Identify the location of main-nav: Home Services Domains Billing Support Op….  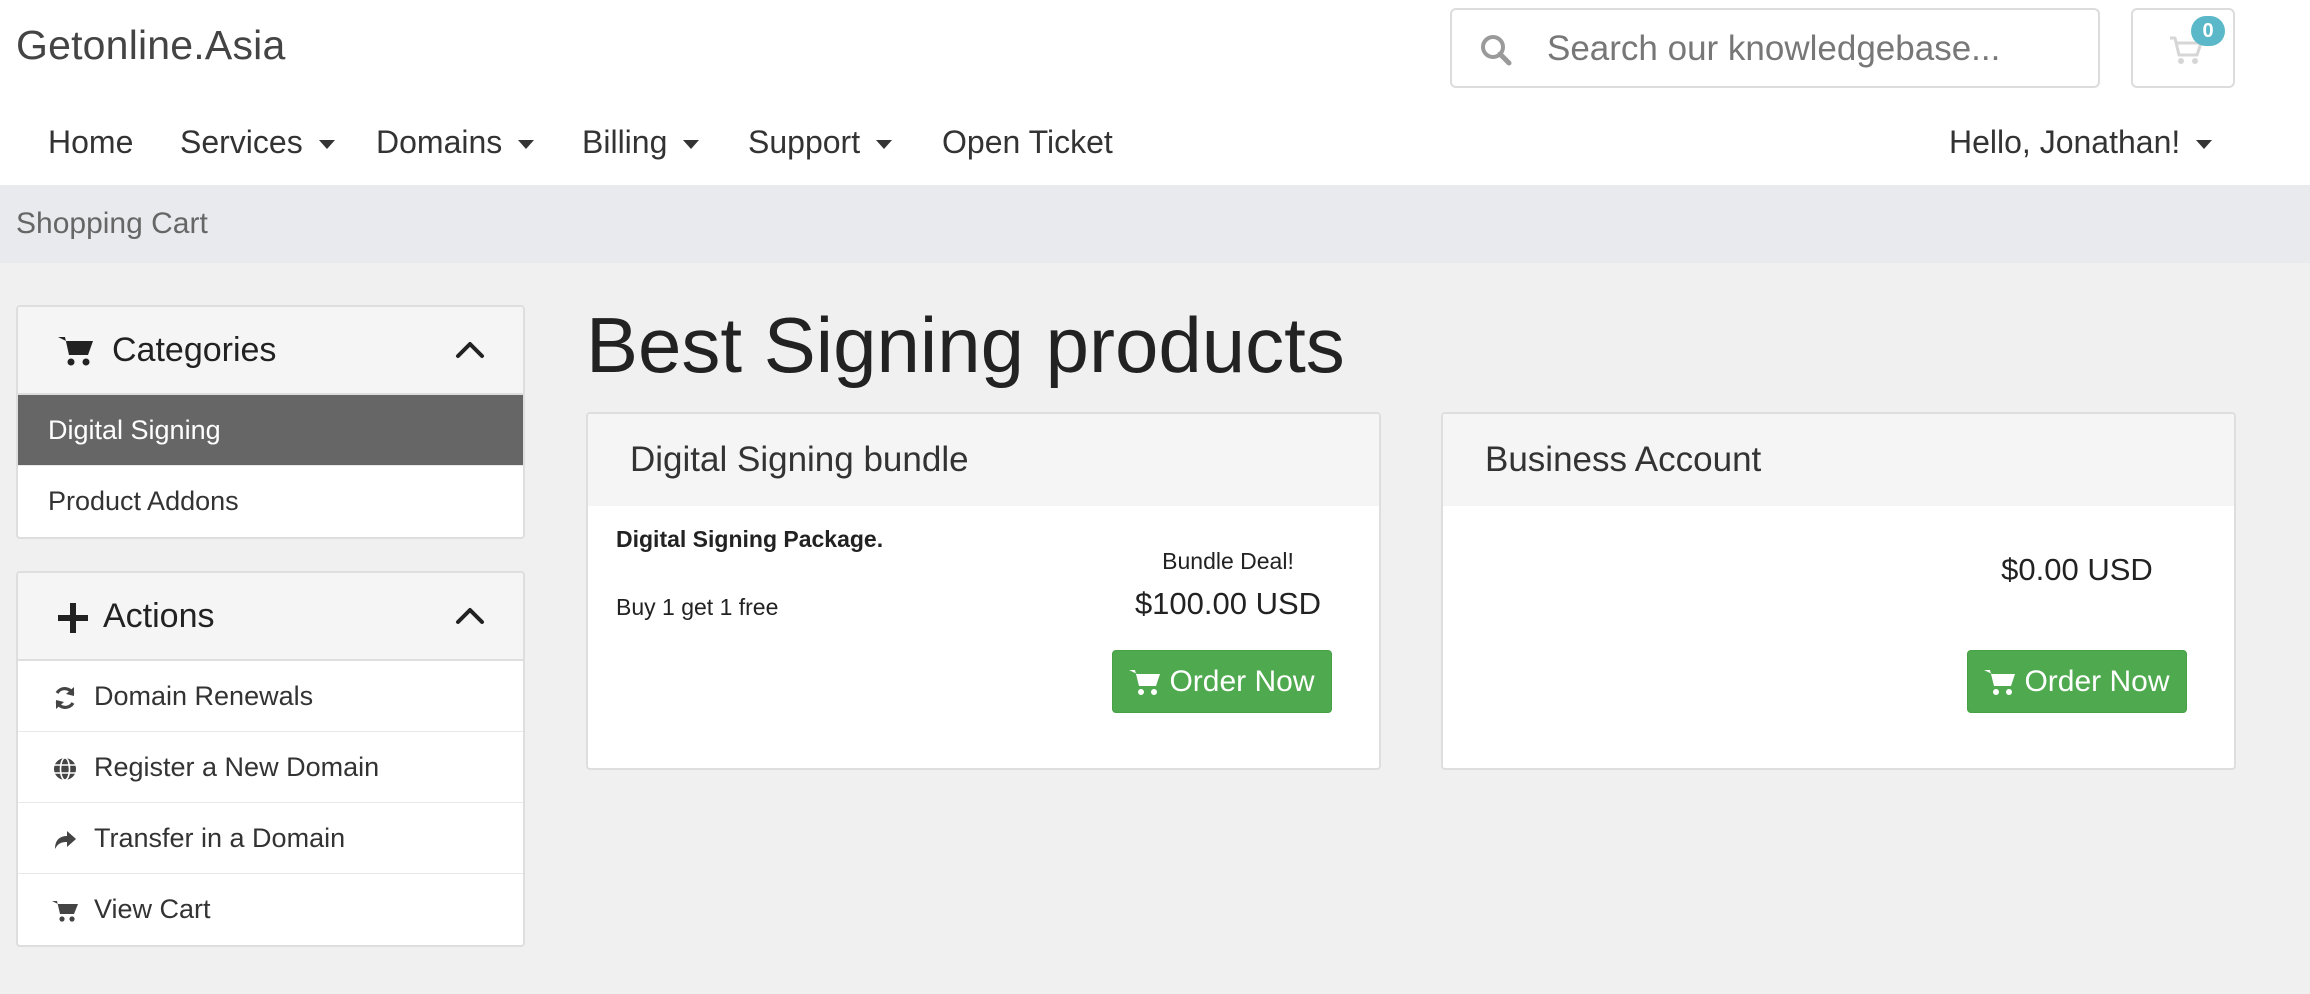
(1155, 145).